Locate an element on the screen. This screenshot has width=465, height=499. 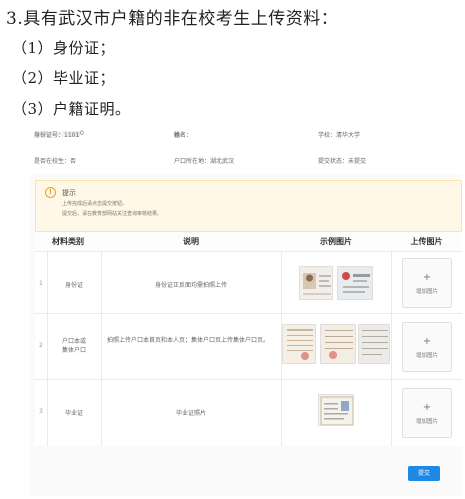
name-value: 徐 is located at coordinates (177, 135).